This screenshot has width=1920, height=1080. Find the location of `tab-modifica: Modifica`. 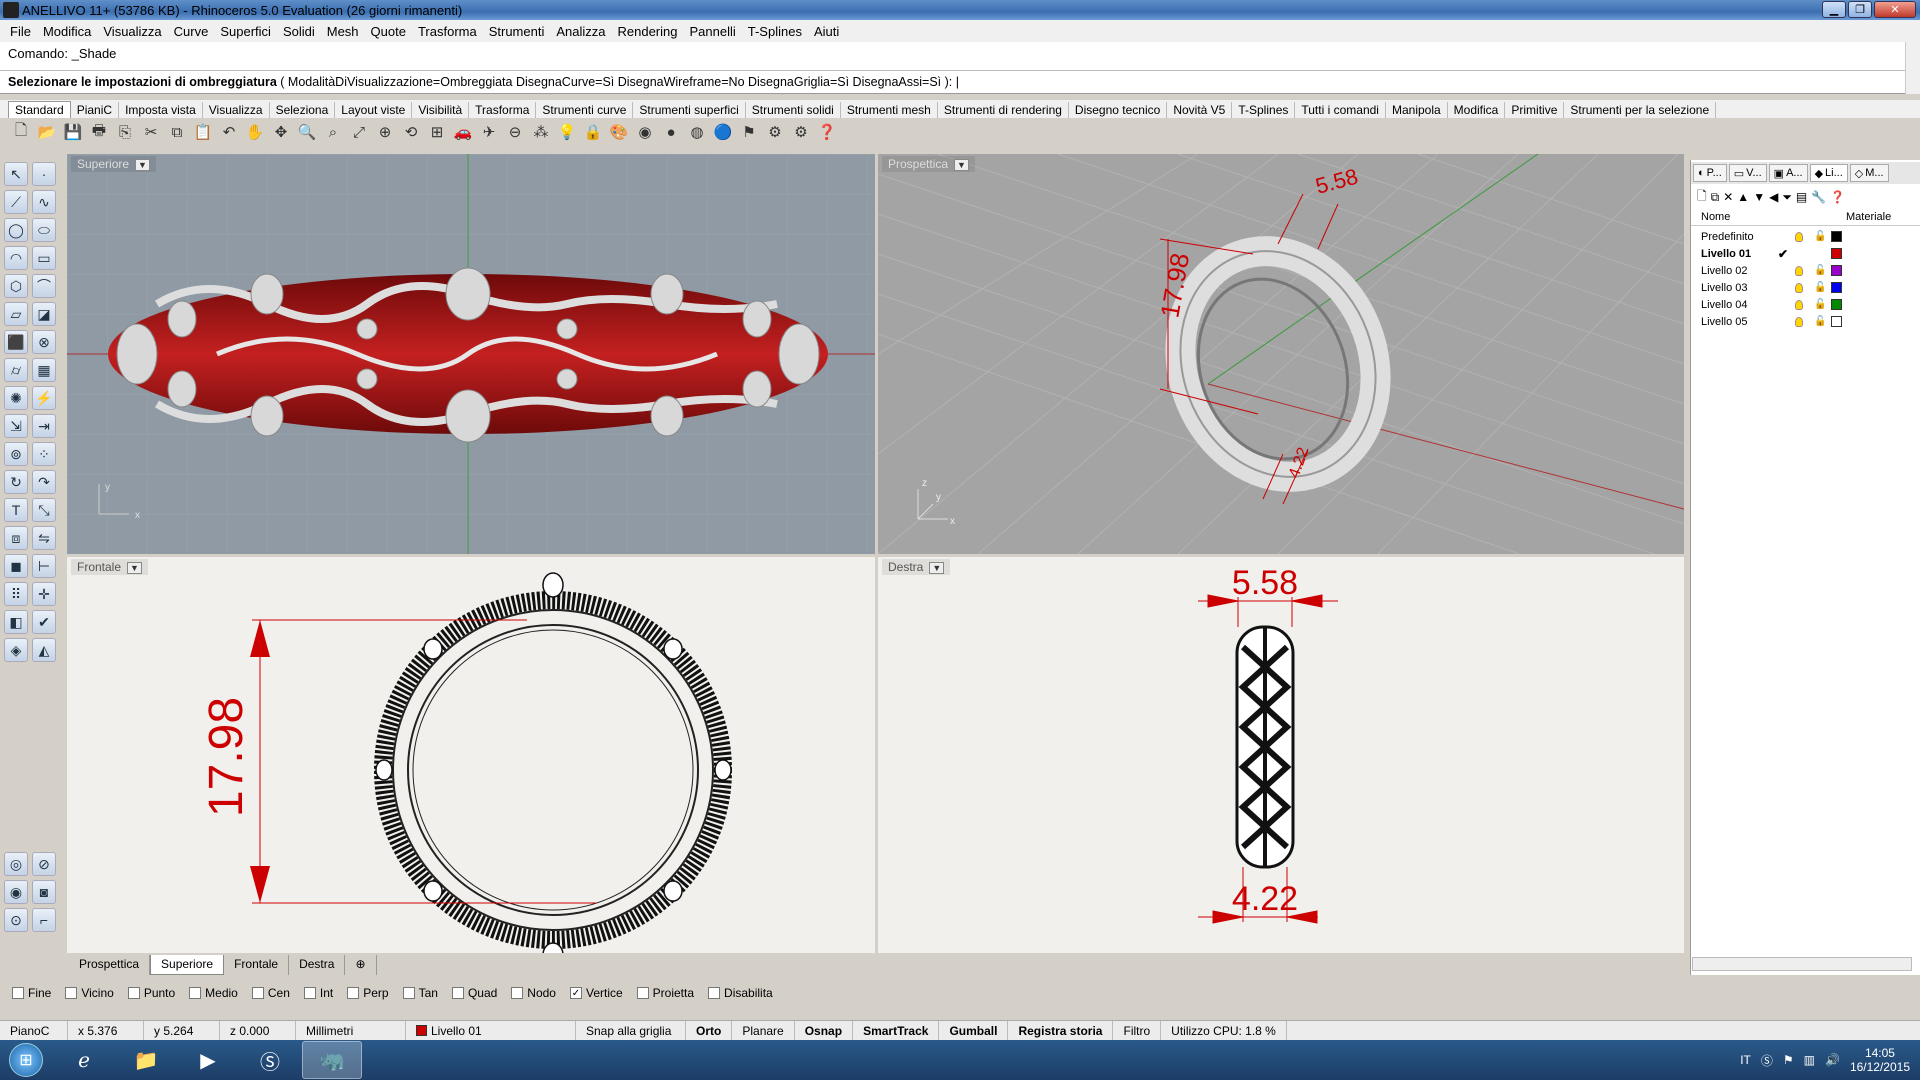

tab-modifica: Modifica is located at coordinates (1477, 110).